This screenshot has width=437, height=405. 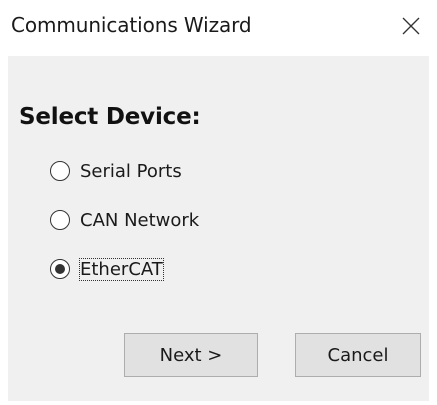 What do you see at coordinates (358, 355) in the screenshot?
I see `cancel-button: Cancel` at bounding box center [358, 355].